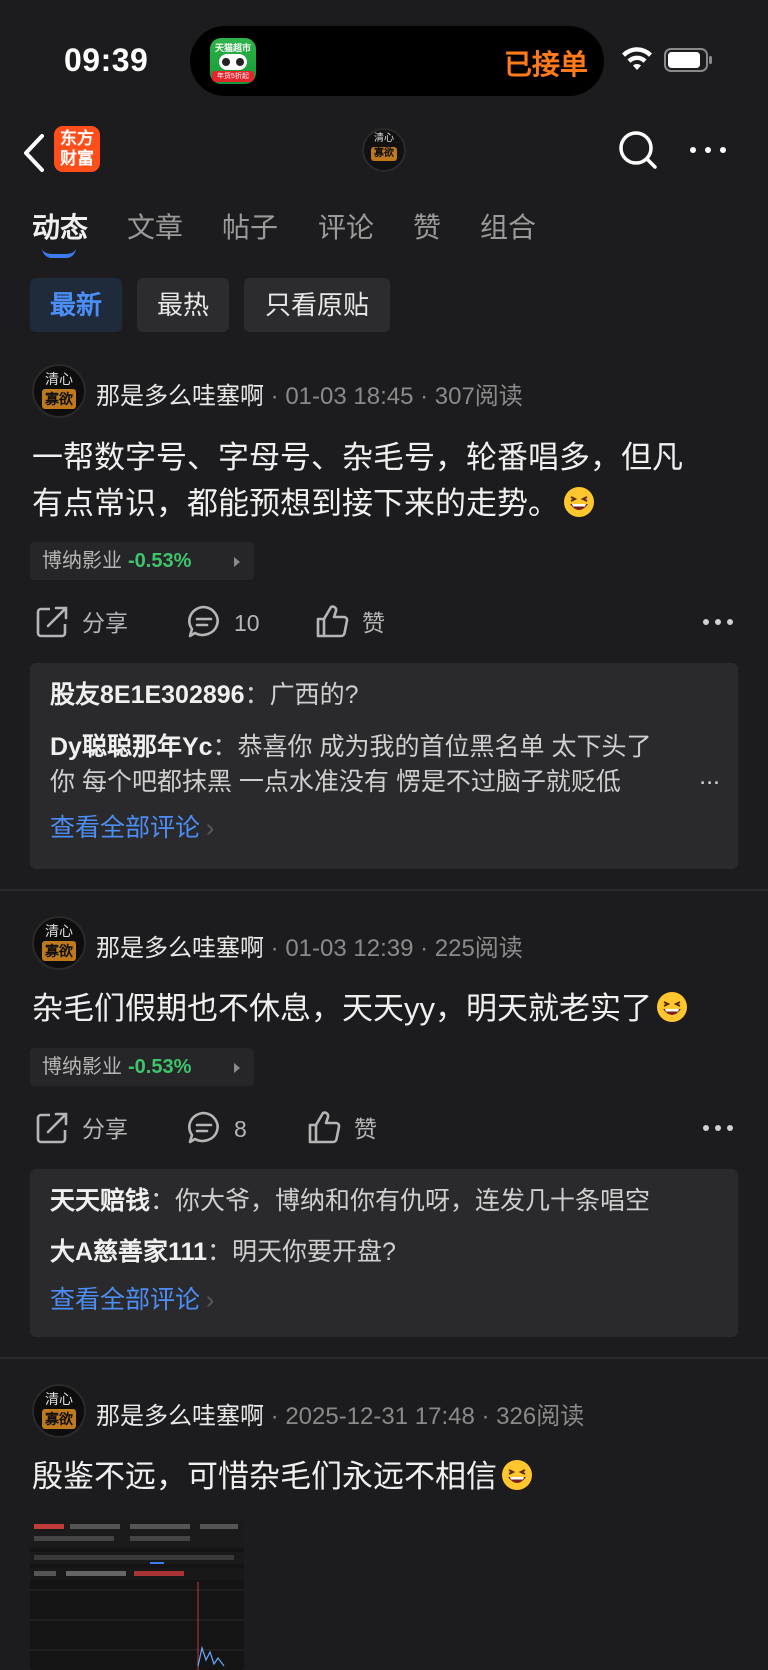 The height and width of the screenshot is (1670, 768). I want to click on commenter-name: Dy聪聪那年Yc, so click(131, 747).